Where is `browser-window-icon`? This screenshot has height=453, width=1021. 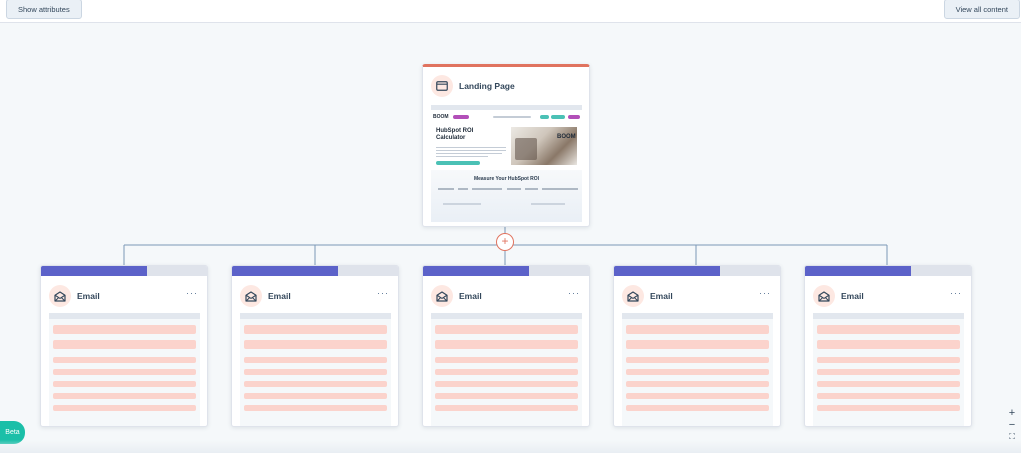
browser-window-icon is located at coordinates (442, 86).